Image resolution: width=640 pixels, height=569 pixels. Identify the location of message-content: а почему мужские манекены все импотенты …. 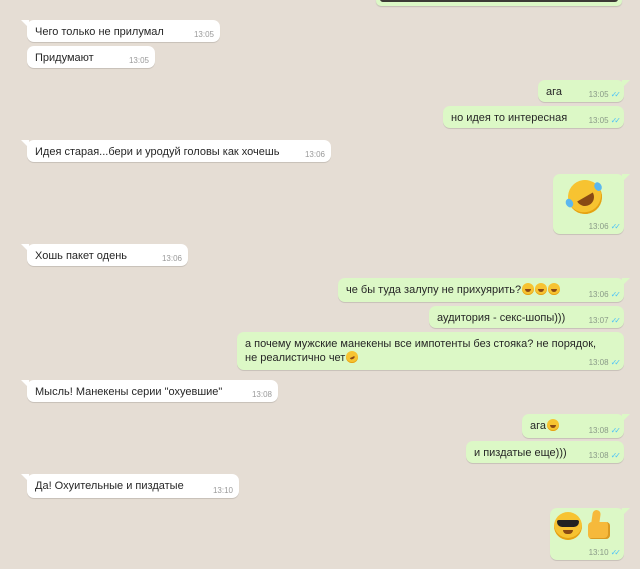
(422, 351).